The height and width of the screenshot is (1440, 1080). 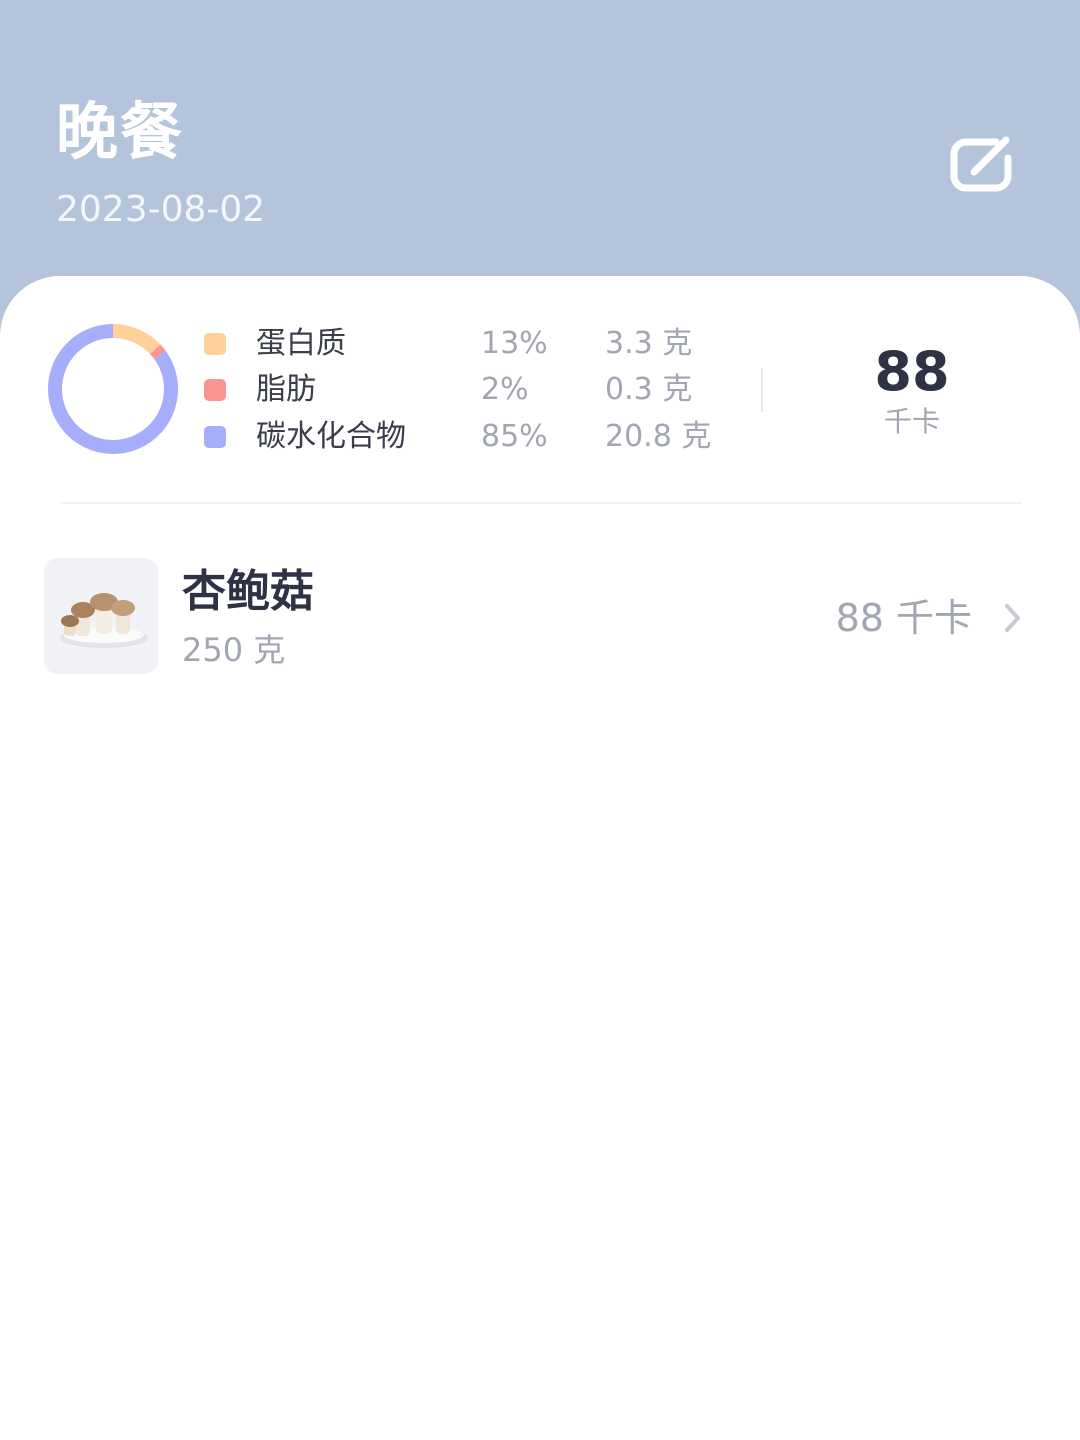 I want to click on macro-amount: 0.3 克, so click(x=649, y=389).